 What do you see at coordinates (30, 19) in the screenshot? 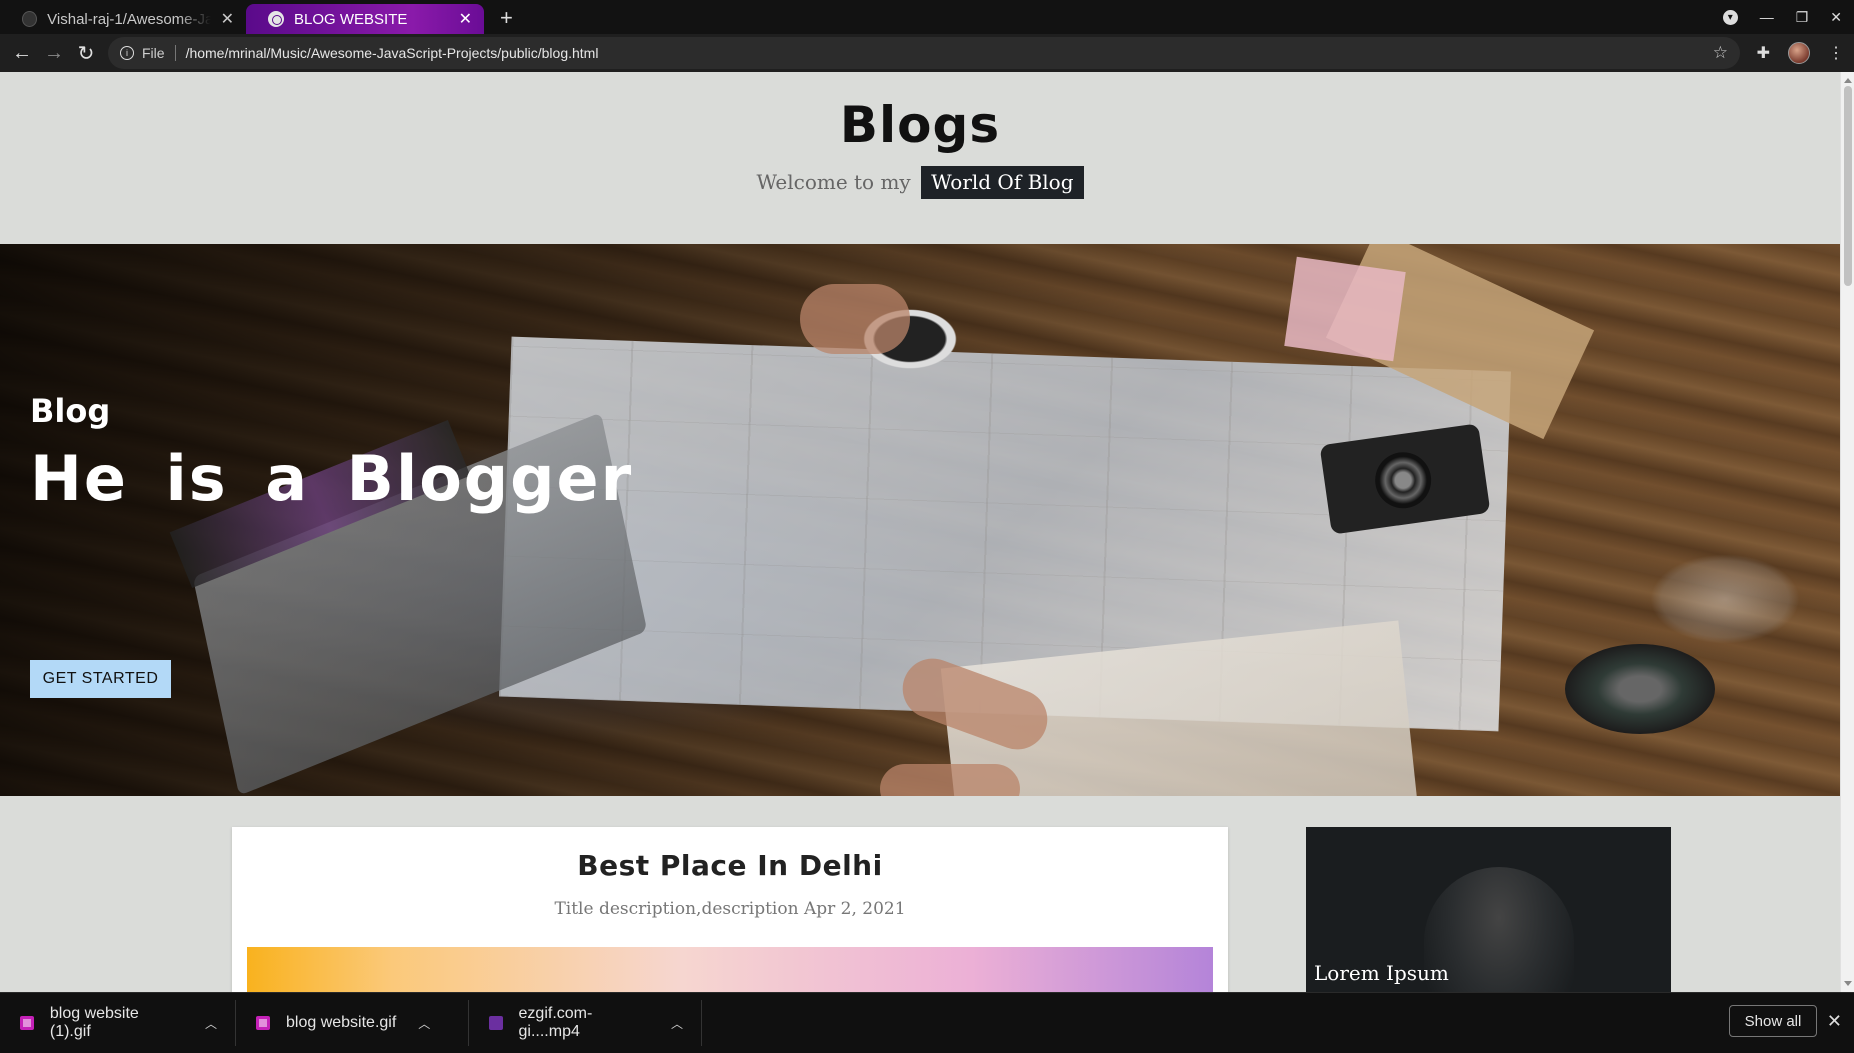
I see `github-icon` at bounding box center [30, 19].